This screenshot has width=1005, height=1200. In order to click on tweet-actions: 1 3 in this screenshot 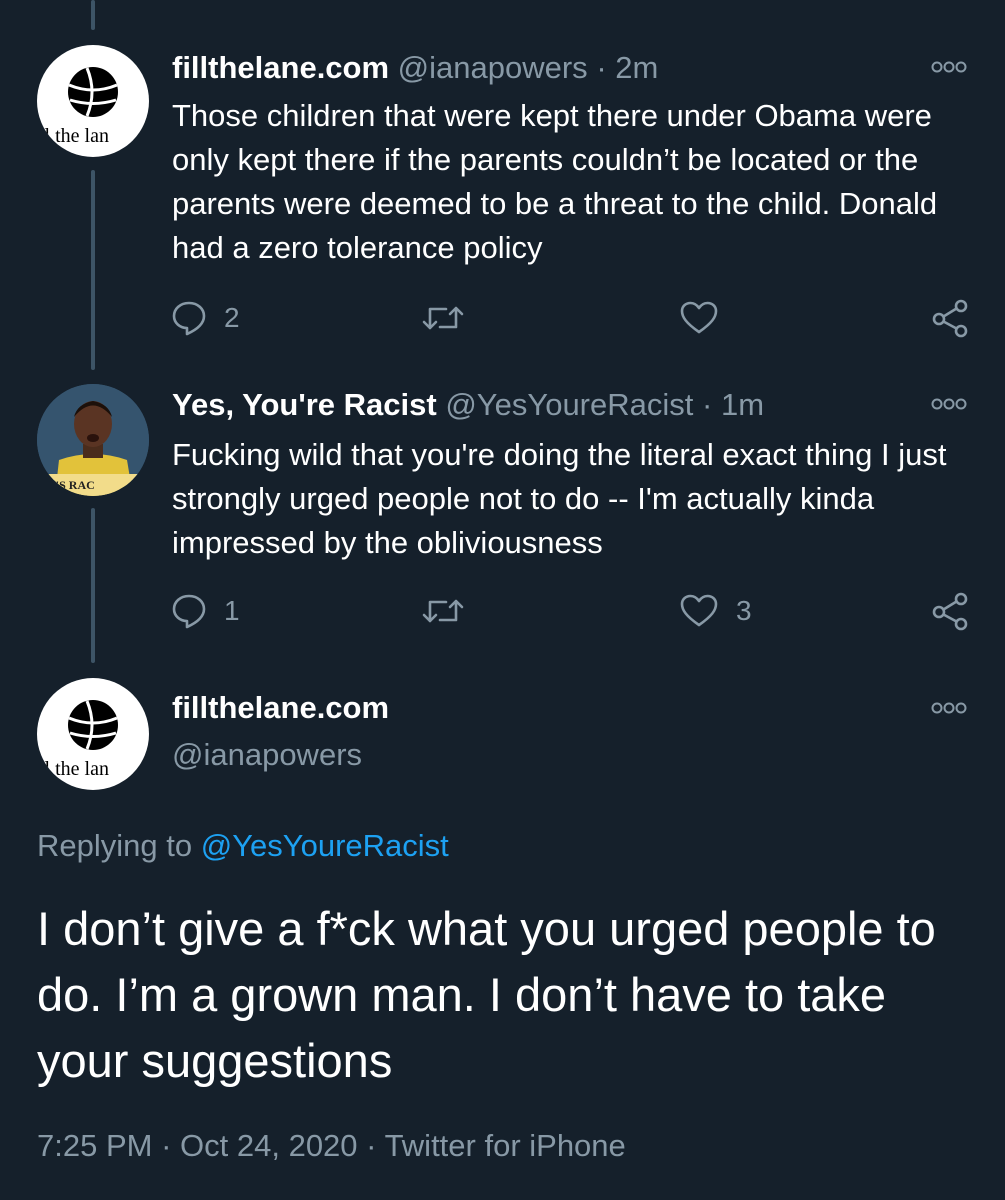, I will do `click(572, 611)`.